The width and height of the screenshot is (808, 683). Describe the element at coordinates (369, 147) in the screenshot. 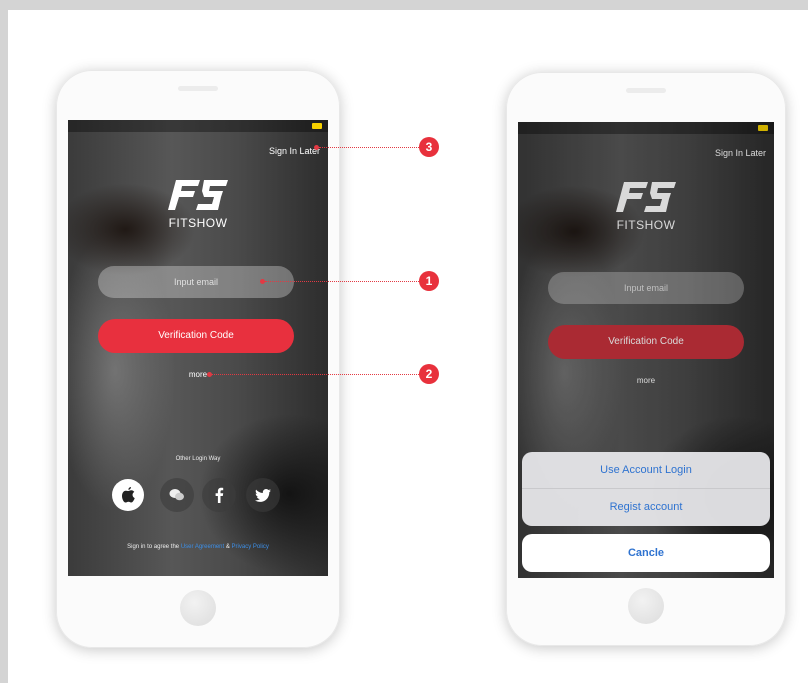

I see `callout3-line` at that location.